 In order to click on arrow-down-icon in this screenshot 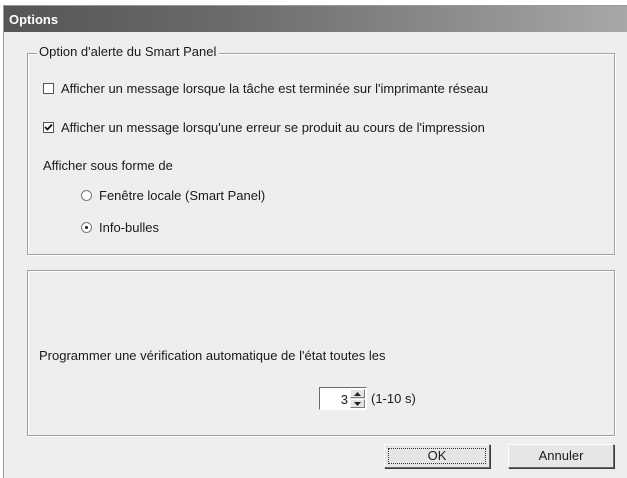, I will do `click(357, 404)`.